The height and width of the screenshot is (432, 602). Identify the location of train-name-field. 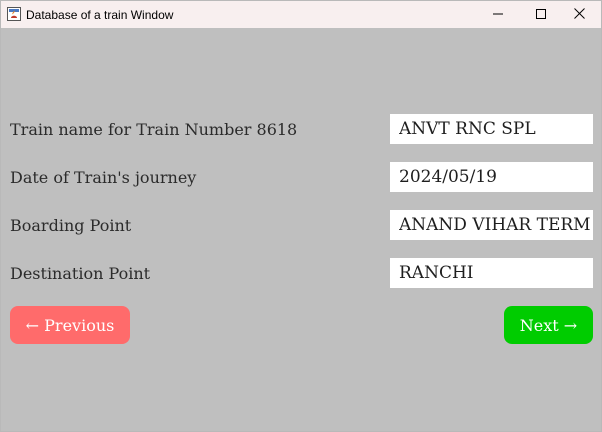
(491, 129).